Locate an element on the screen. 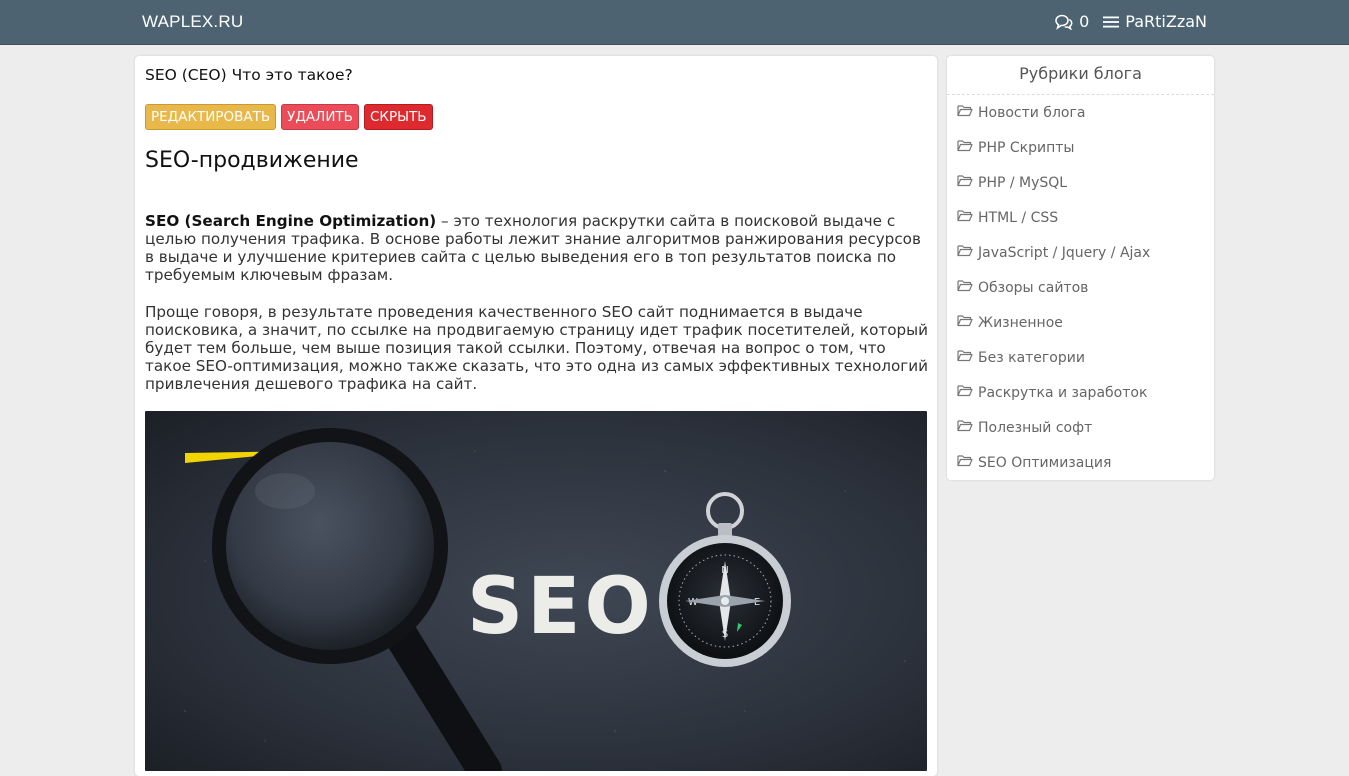  category-label: JavaScript / Jquery / Ajax is located at coordinates (1064, 252).